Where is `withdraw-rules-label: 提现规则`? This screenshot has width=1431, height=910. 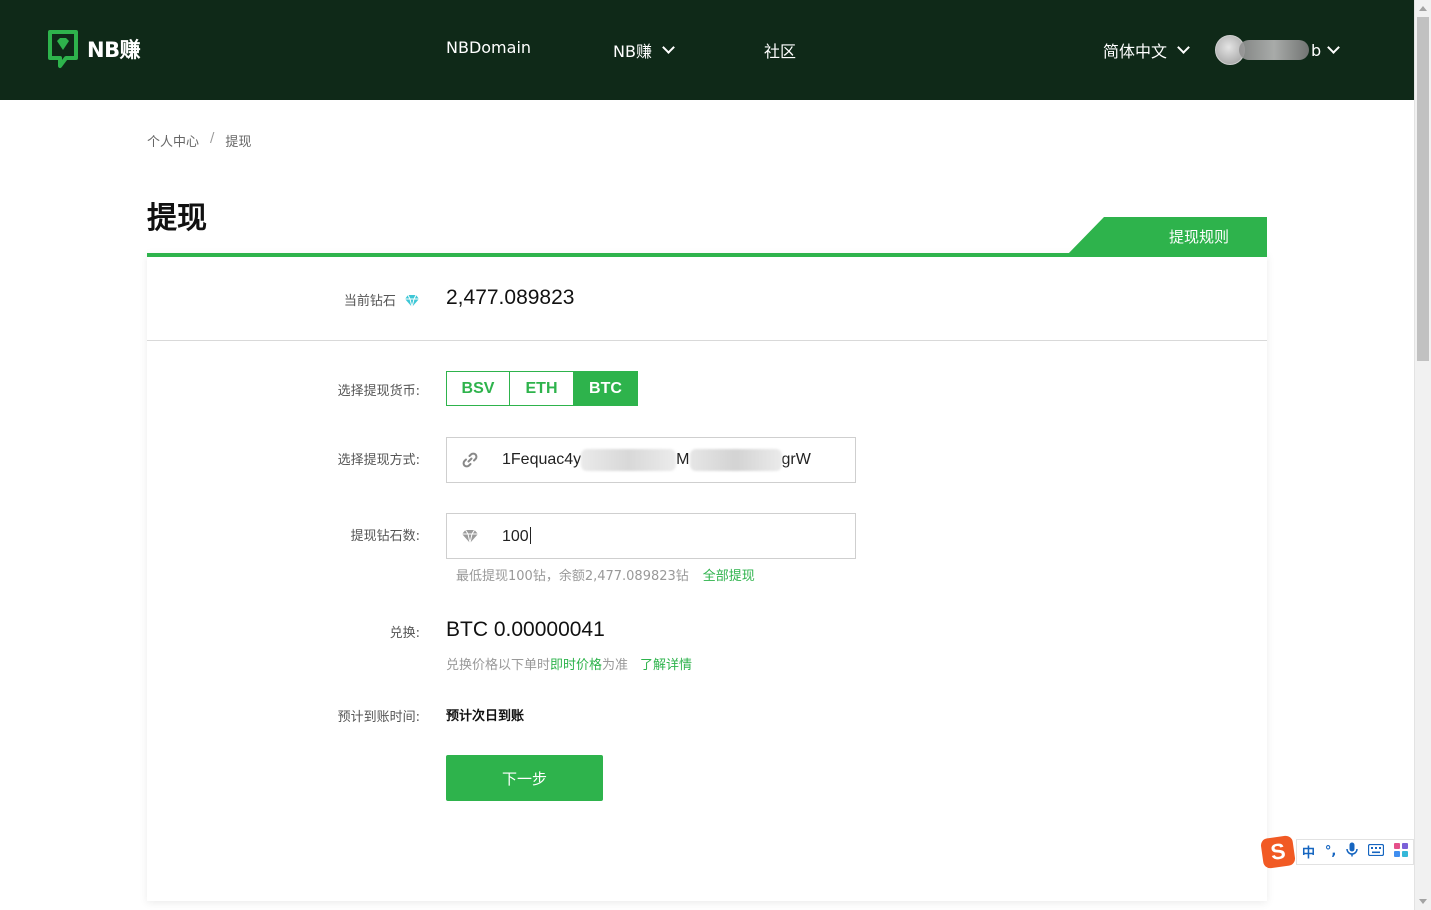 withdraw-rules-label: 提现规则 is located at coordinates (1198, 237).